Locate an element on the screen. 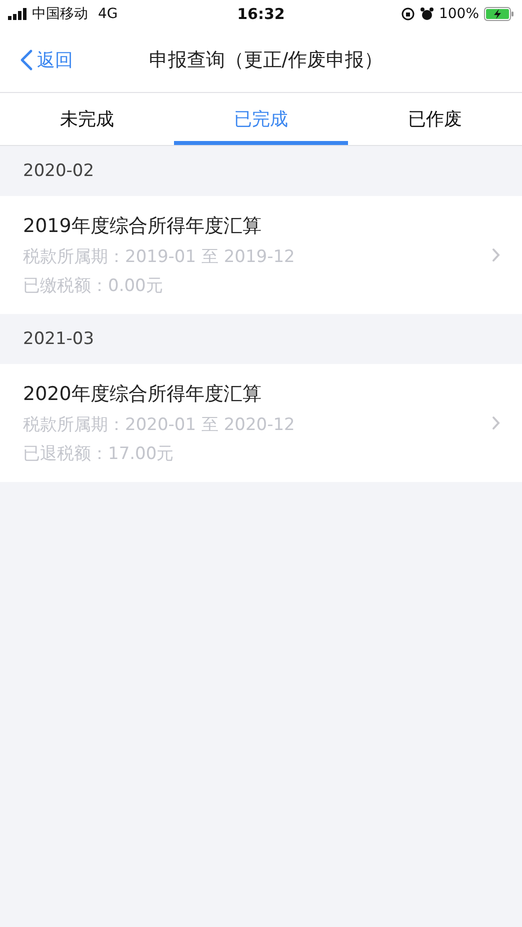  back-button: 返回 is located at coordinates (39, 60).